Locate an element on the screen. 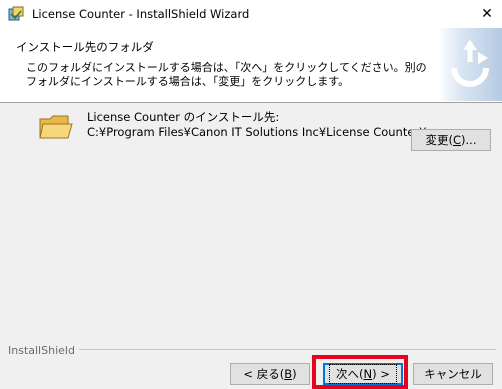 The height and width of the screenshot is (389, 502). installer-icon is located at coordinates (16, 14).